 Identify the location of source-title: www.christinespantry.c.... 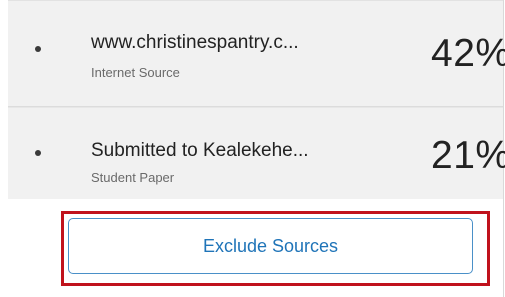
(195, 42).